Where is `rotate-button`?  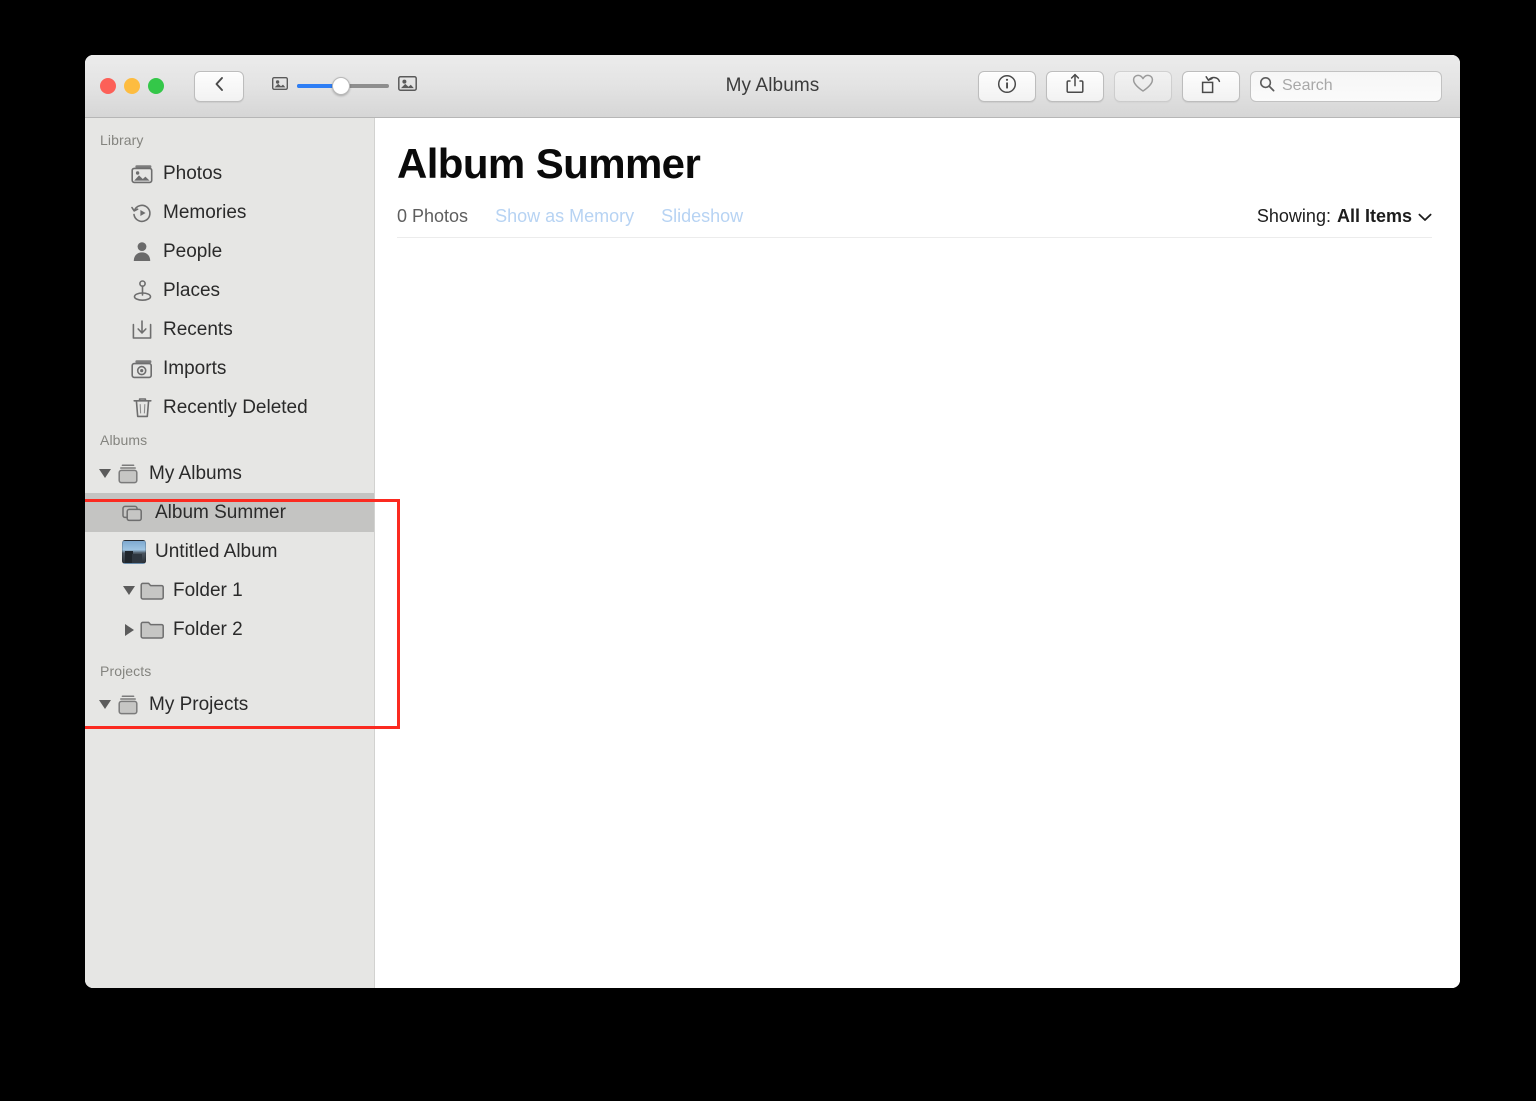 rotate-button is located at coordinates (1211, 86).